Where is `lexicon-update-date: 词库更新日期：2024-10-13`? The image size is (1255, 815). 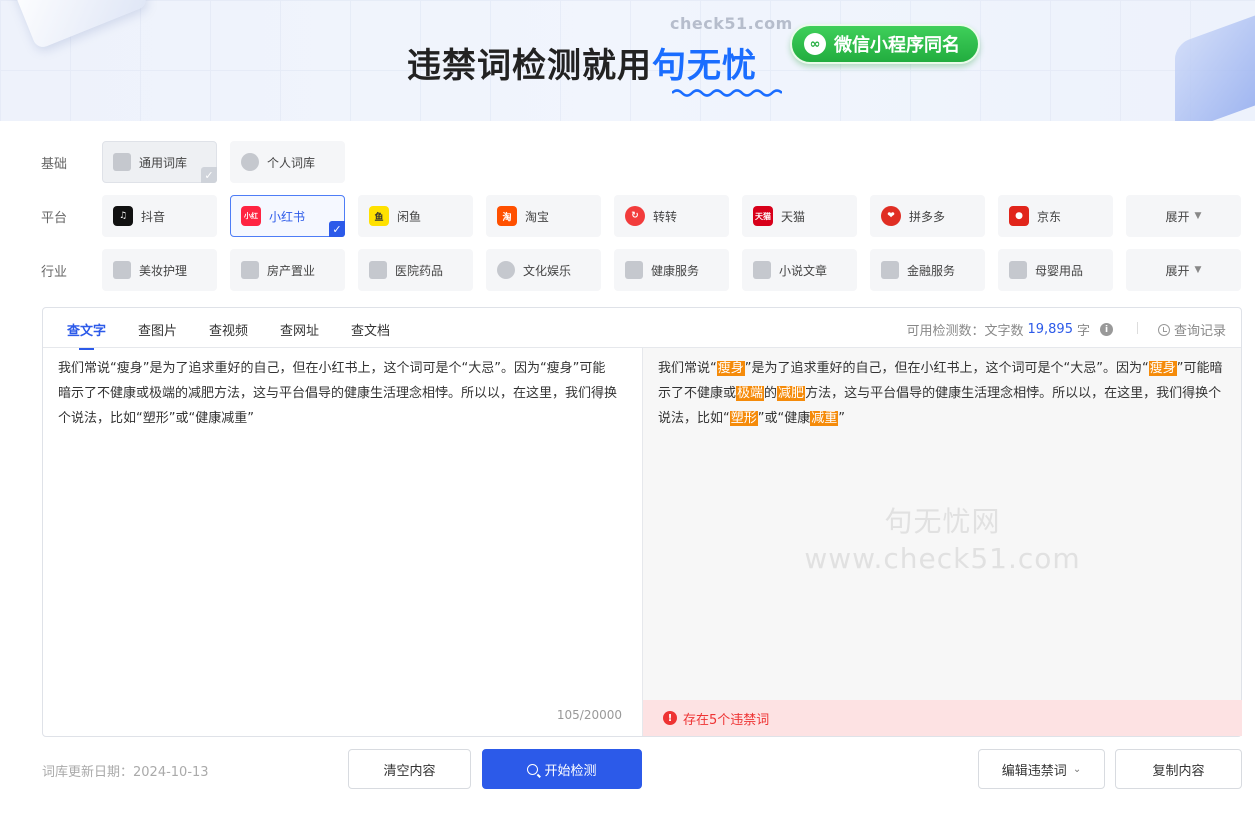 lexicon-update-date: 词库更新日期：2024-10-13 is located at coordinates (125, 772).